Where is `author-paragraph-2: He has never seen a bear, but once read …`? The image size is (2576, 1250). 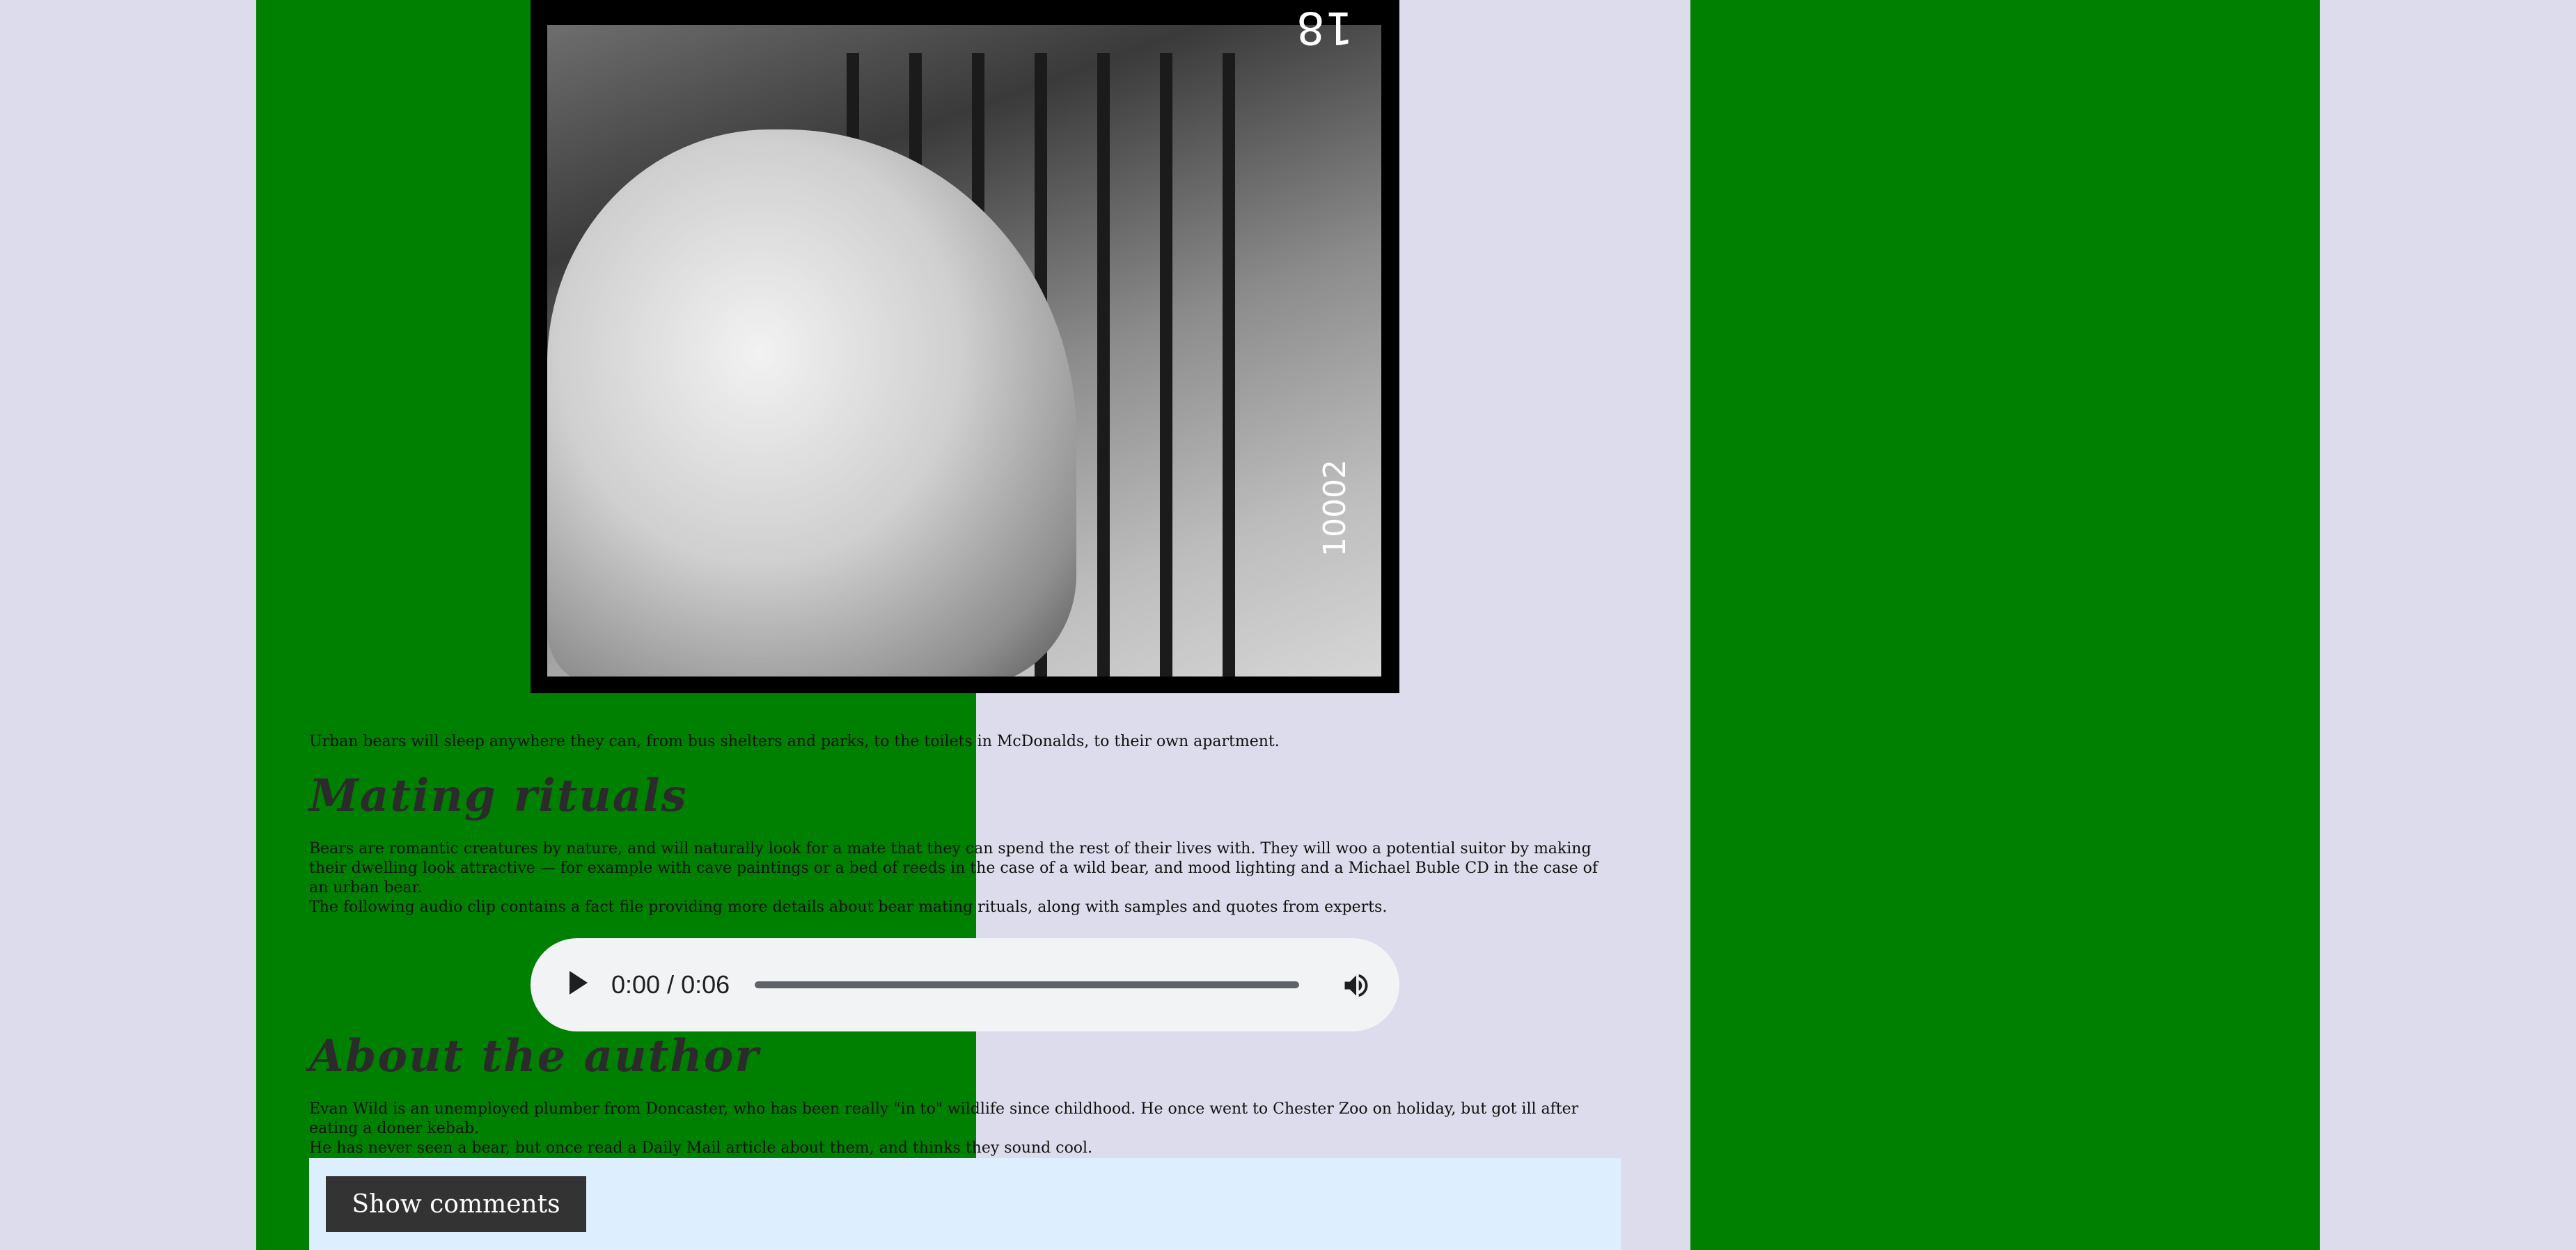
author-paragraph-2: He has never seen a bear, but once read … is located at coordinates (701, 1148).